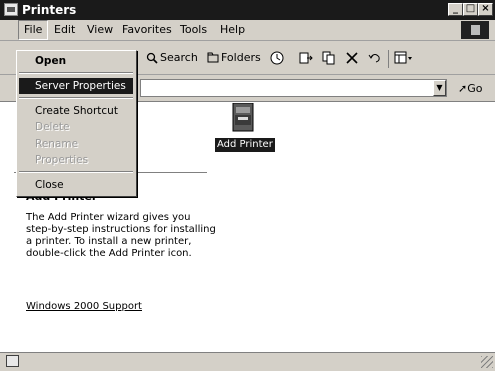  I want to click on resize-grip, so click(487, 362).